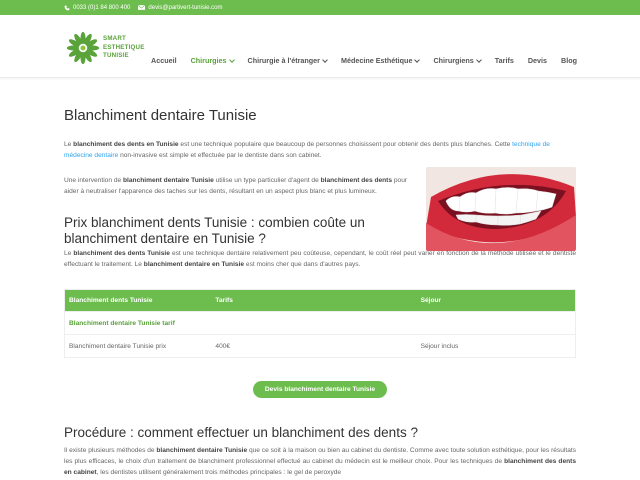  I want to click on smile-image, so click(501, 209).